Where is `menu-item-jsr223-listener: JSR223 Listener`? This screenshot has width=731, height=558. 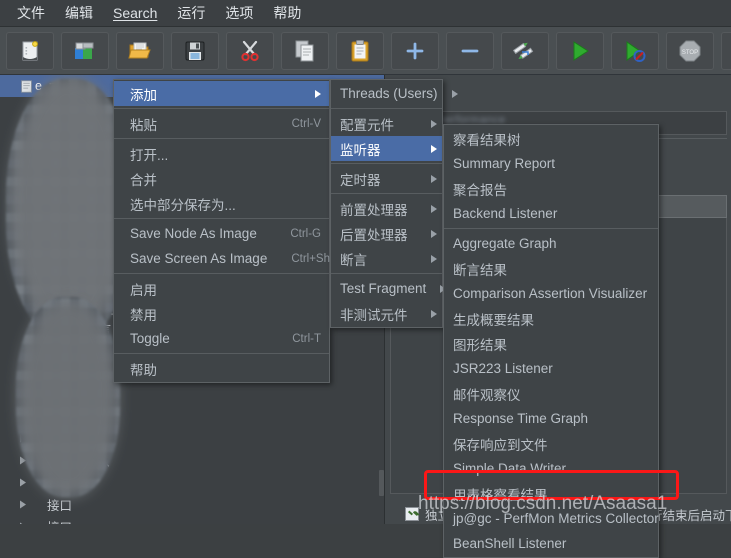 menu-item-jsr223-listener: JSR223 Listener is located at coordinates (551, 368).